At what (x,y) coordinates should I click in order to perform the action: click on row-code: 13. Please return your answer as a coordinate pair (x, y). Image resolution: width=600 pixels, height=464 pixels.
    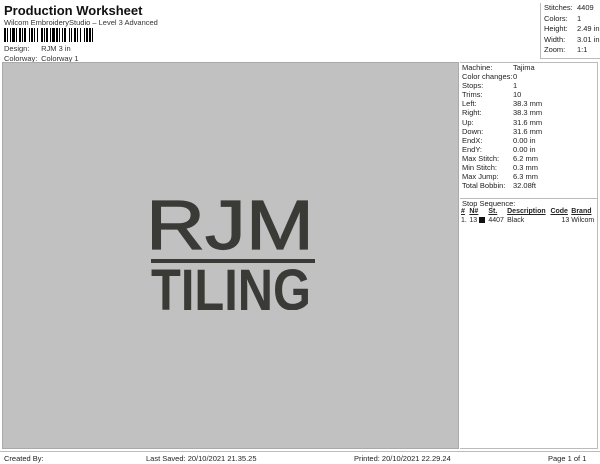
    Looking at the image, I should click on (565, 220).